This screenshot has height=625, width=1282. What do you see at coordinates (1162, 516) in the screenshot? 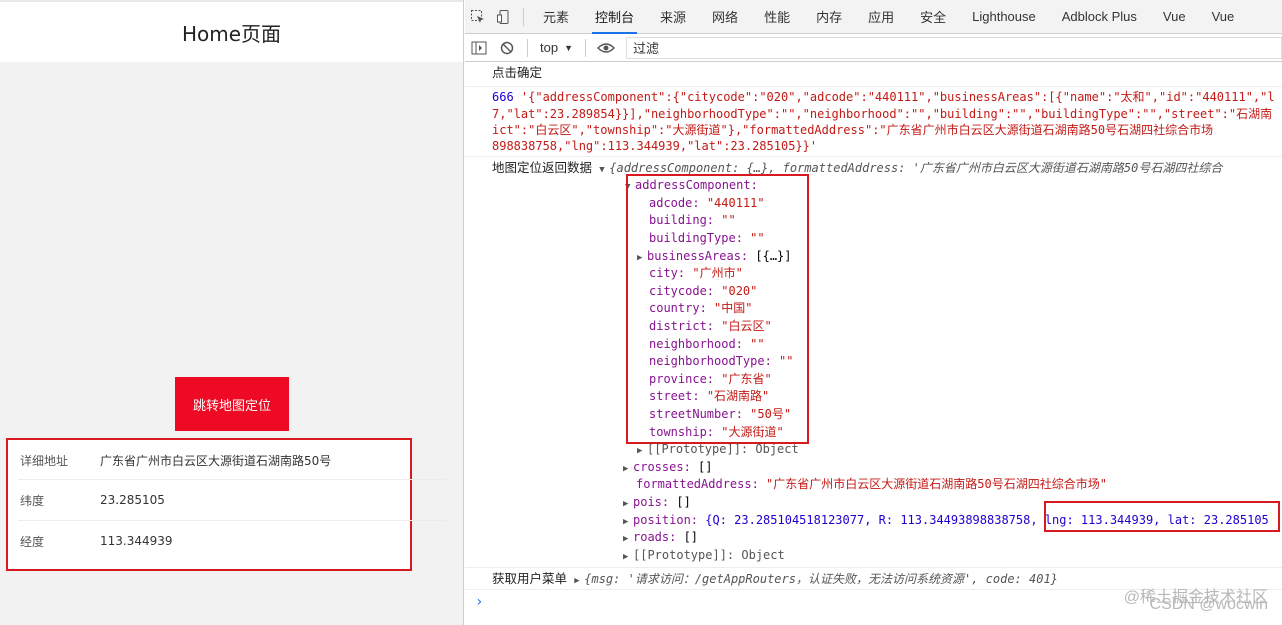
I see `highlight-box-position` at bounding box center [1162, 516].